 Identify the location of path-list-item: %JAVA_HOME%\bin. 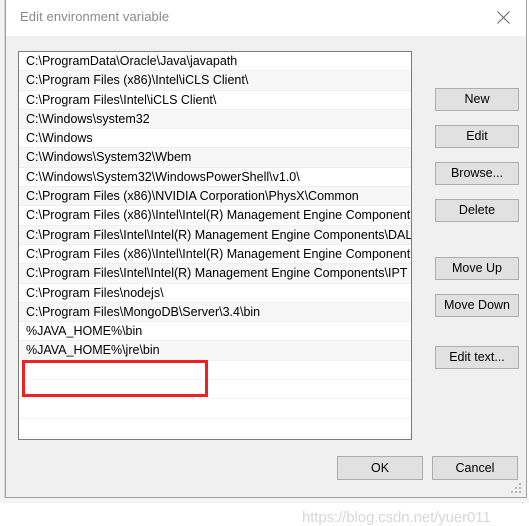
(215, 332).